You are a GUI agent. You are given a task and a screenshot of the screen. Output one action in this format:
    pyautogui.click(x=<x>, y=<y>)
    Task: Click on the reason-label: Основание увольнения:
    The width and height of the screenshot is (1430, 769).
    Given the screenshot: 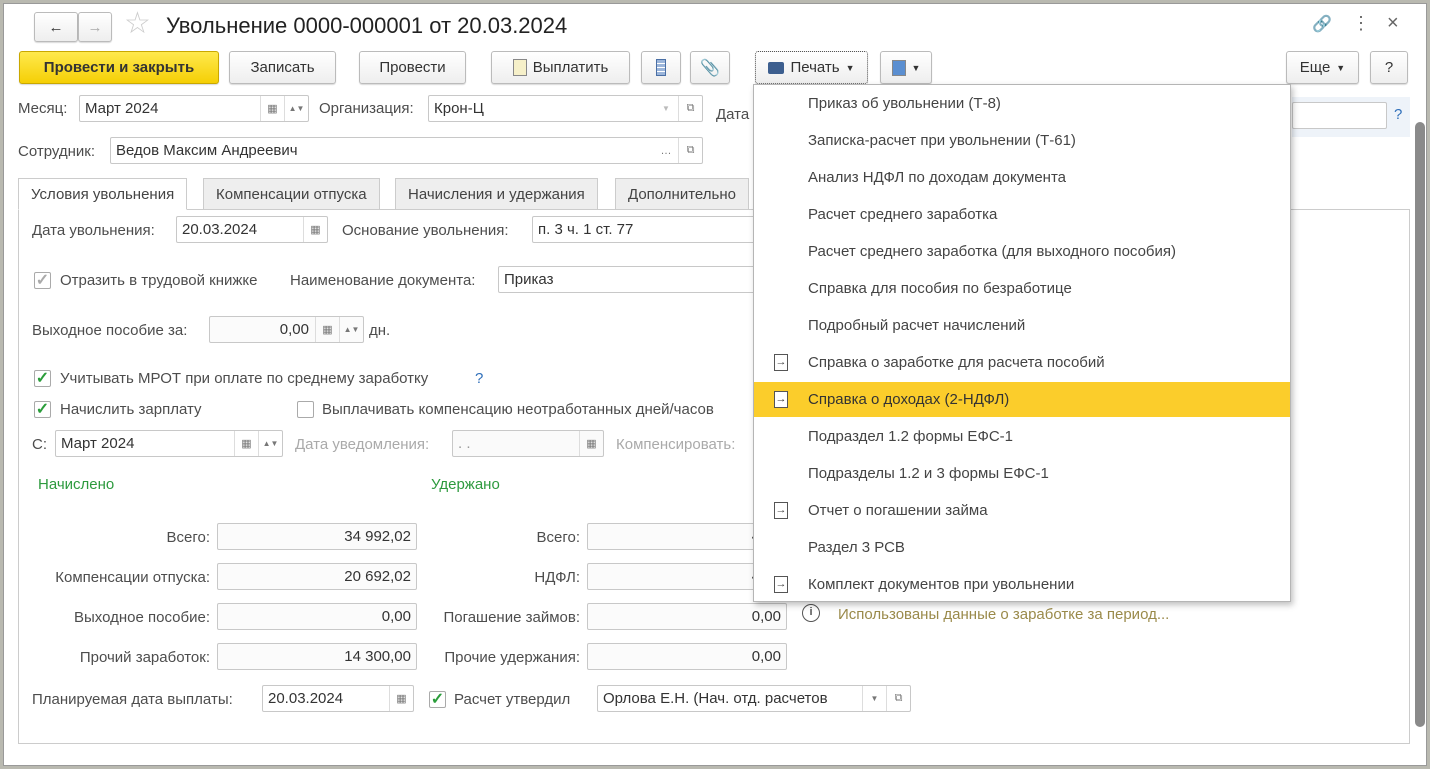 What is the action you would take?
    pyautogui.click(x=425, y=230)
    